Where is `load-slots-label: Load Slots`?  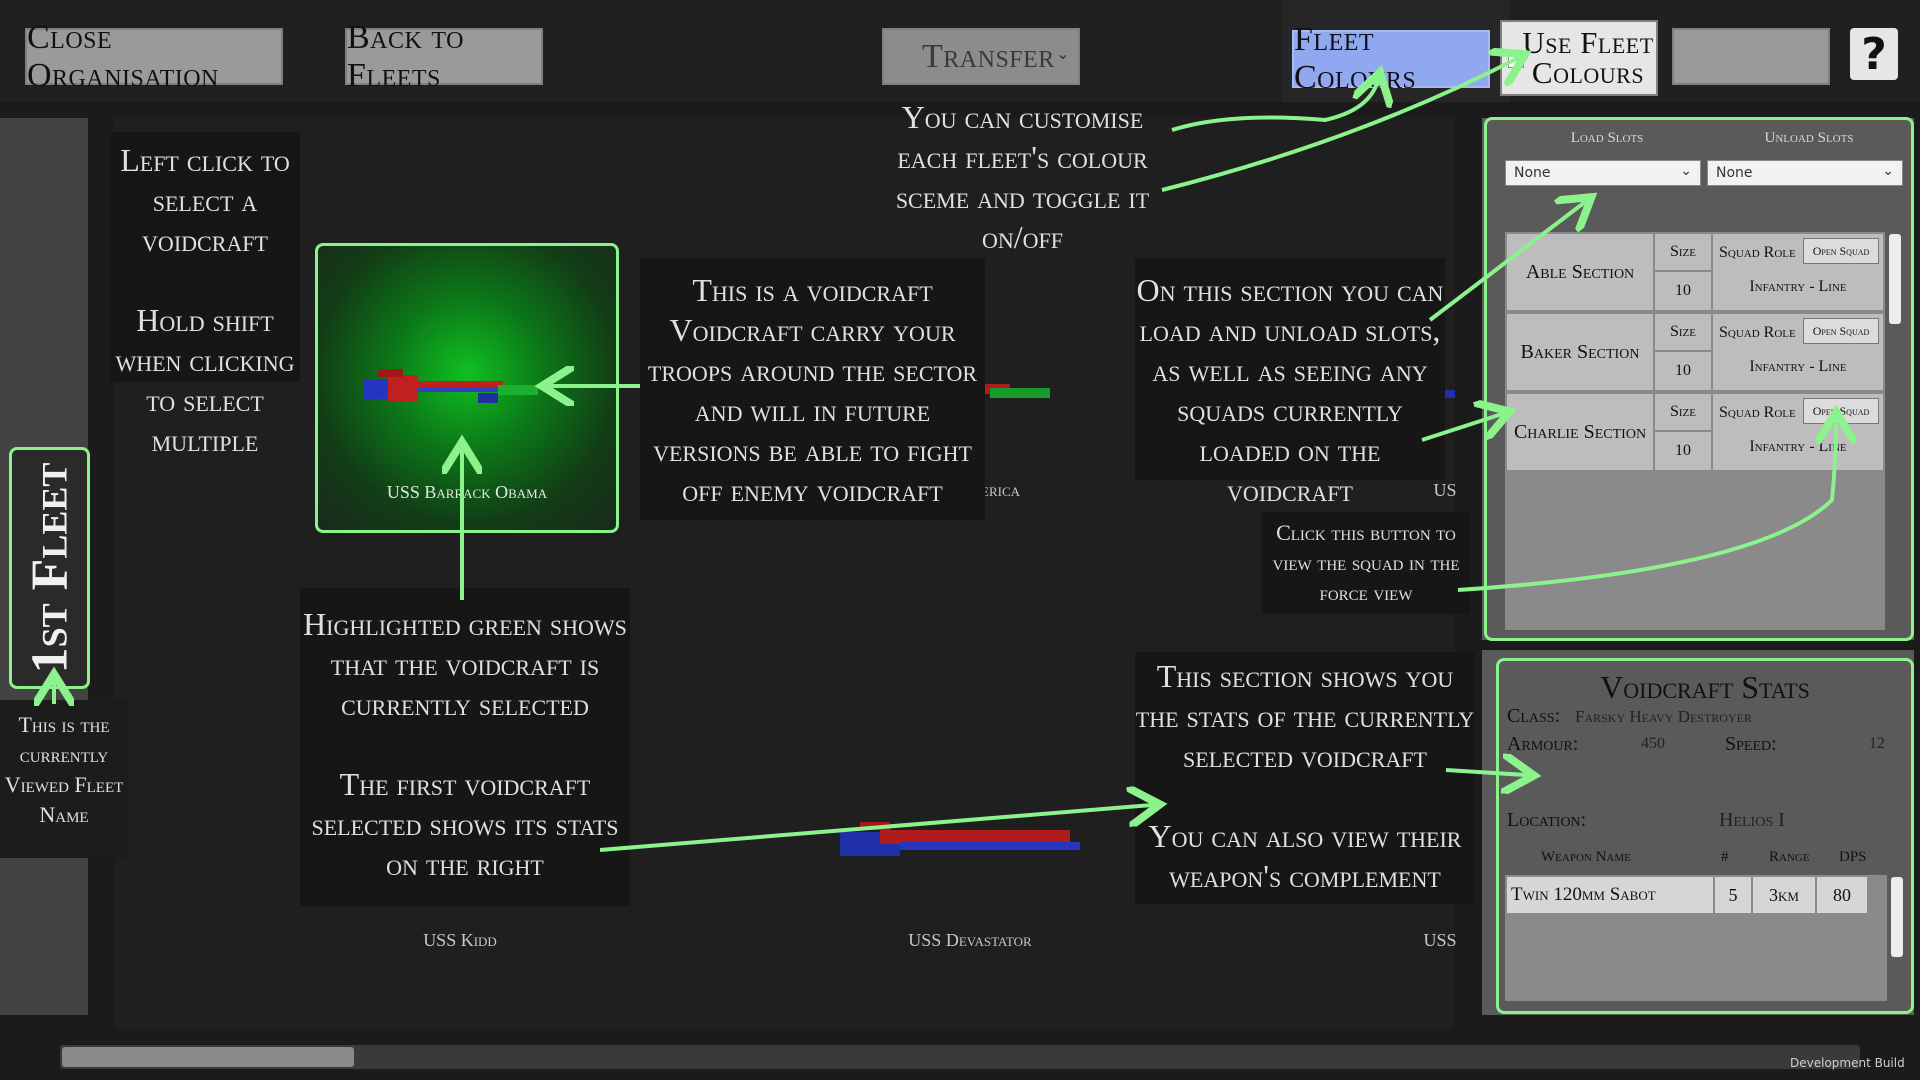 load-slots-label: Load Slots is located at coordinates (1607, 138).